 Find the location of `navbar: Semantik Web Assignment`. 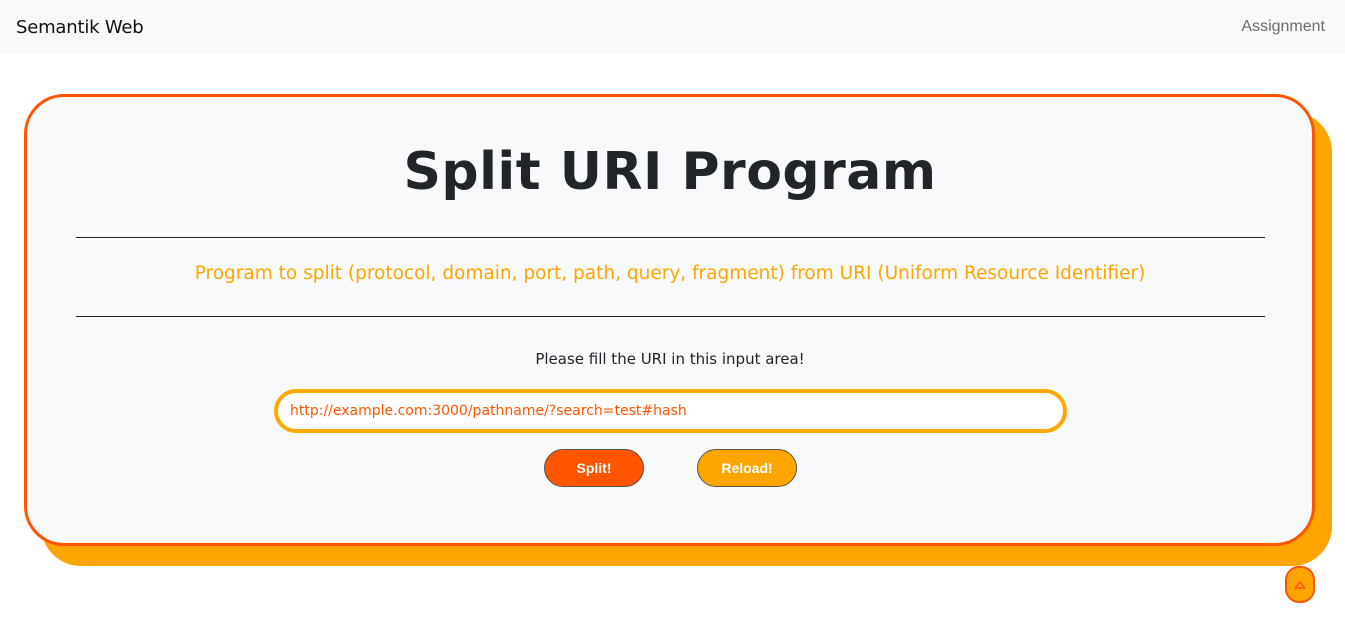

navbar: Semantik Web Assignment is located at coordinates (672, 27).